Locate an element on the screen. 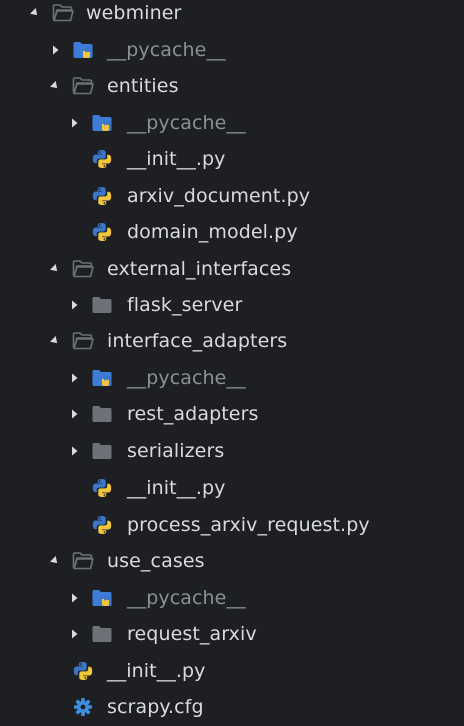 This screenshot has width=464, height=726. tree-folder-rest-adapters: rest_adapters is located at coordinates (232, 414).